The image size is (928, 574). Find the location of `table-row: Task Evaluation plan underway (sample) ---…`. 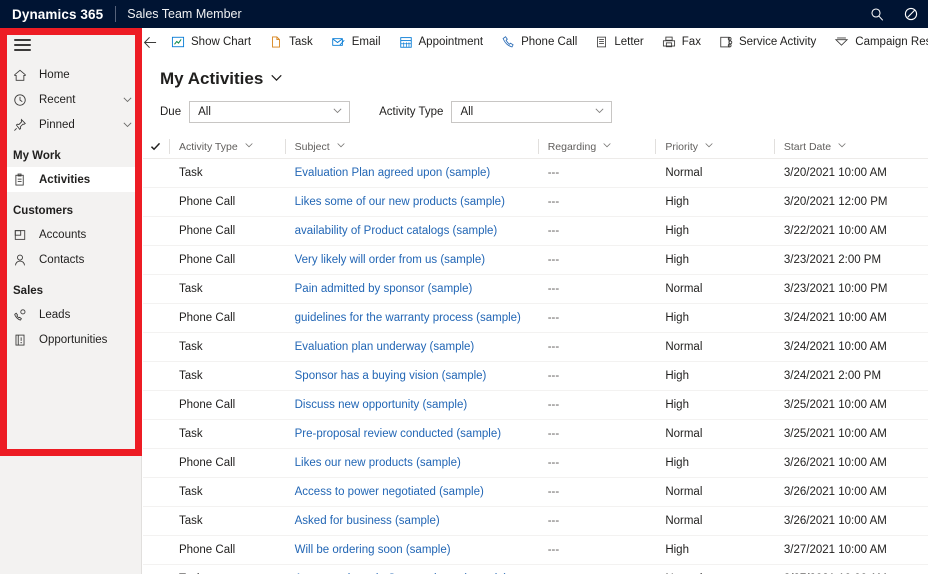

table-row: Task Evaluation plan underway (sample) ---… is located at coordinates (535, 347).